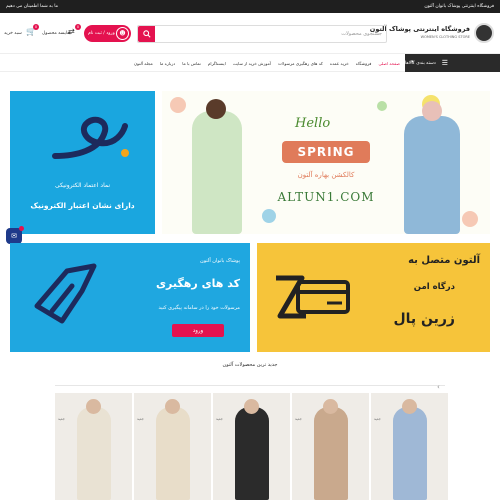  I want to click on search-input, so click(272, 34).